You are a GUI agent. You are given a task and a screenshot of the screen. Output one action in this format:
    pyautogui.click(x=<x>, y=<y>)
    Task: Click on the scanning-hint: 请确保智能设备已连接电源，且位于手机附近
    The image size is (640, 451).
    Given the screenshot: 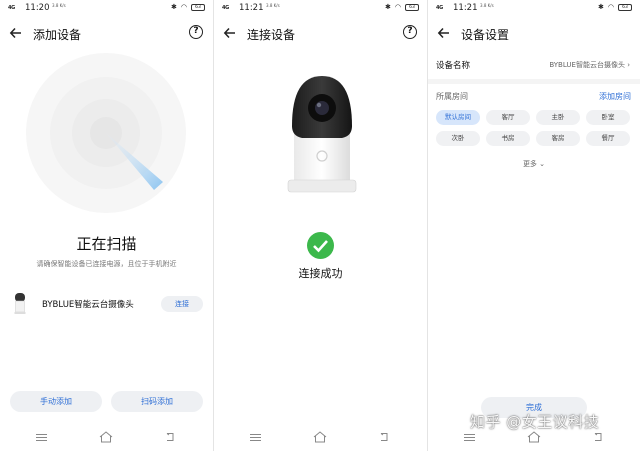 What is the action you would take?
    pyautogui.click(x=106, y=264)
    